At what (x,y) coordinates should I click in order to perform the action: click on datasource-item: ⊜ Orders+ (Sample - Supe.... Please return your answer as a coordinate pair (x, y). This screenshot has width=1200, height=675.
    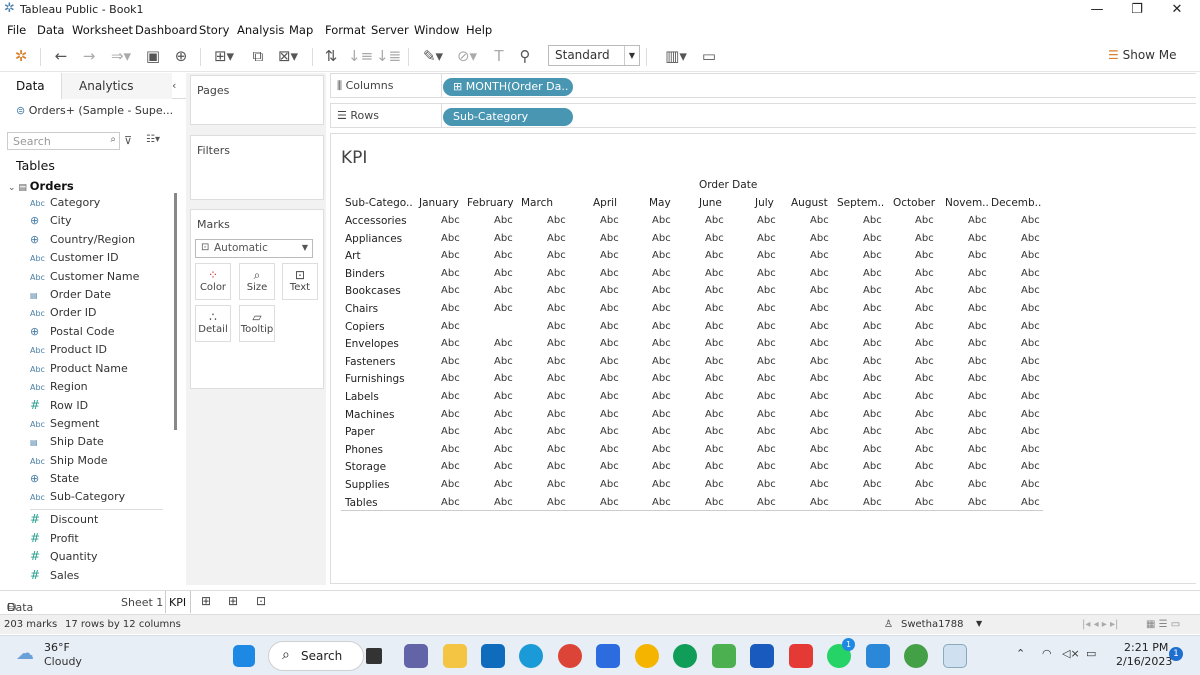
    Looking at the image, I should click on (94, 110).